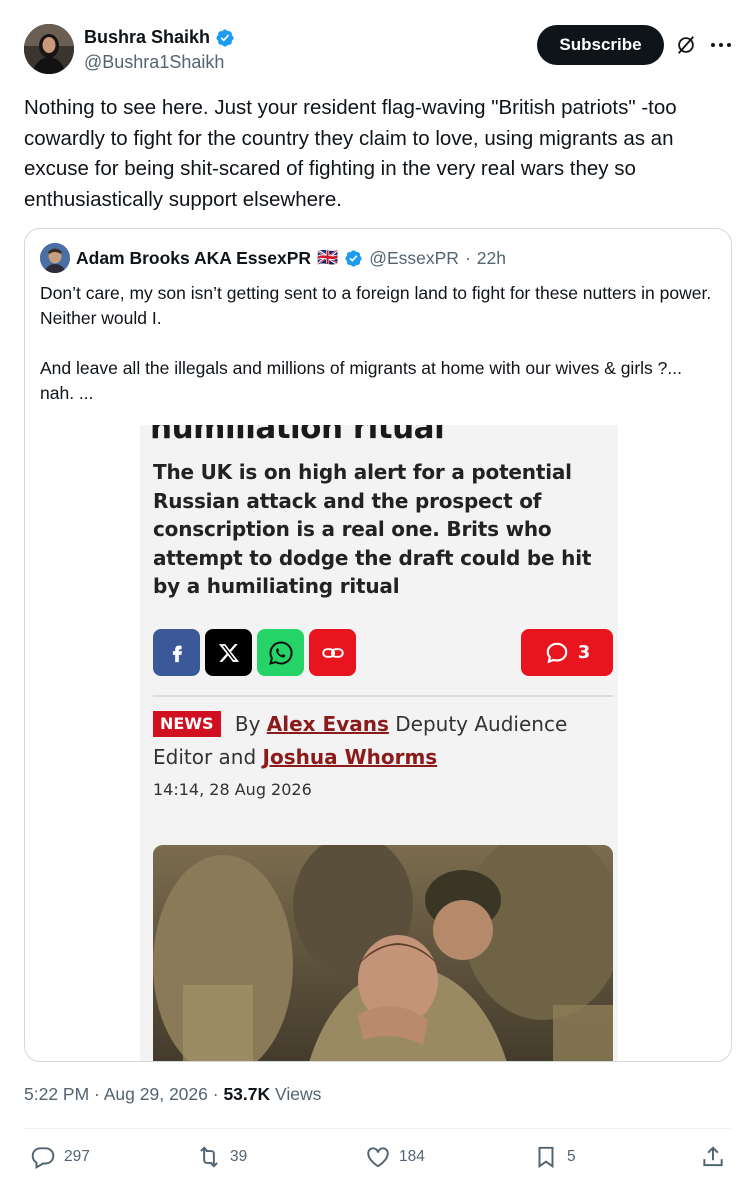 The height and width of the screenshot is (1188, 752). What do you see at coordinates (43, 1158) in the screenshot?
I see `reply-icon` at bounding box center [43, 1158].